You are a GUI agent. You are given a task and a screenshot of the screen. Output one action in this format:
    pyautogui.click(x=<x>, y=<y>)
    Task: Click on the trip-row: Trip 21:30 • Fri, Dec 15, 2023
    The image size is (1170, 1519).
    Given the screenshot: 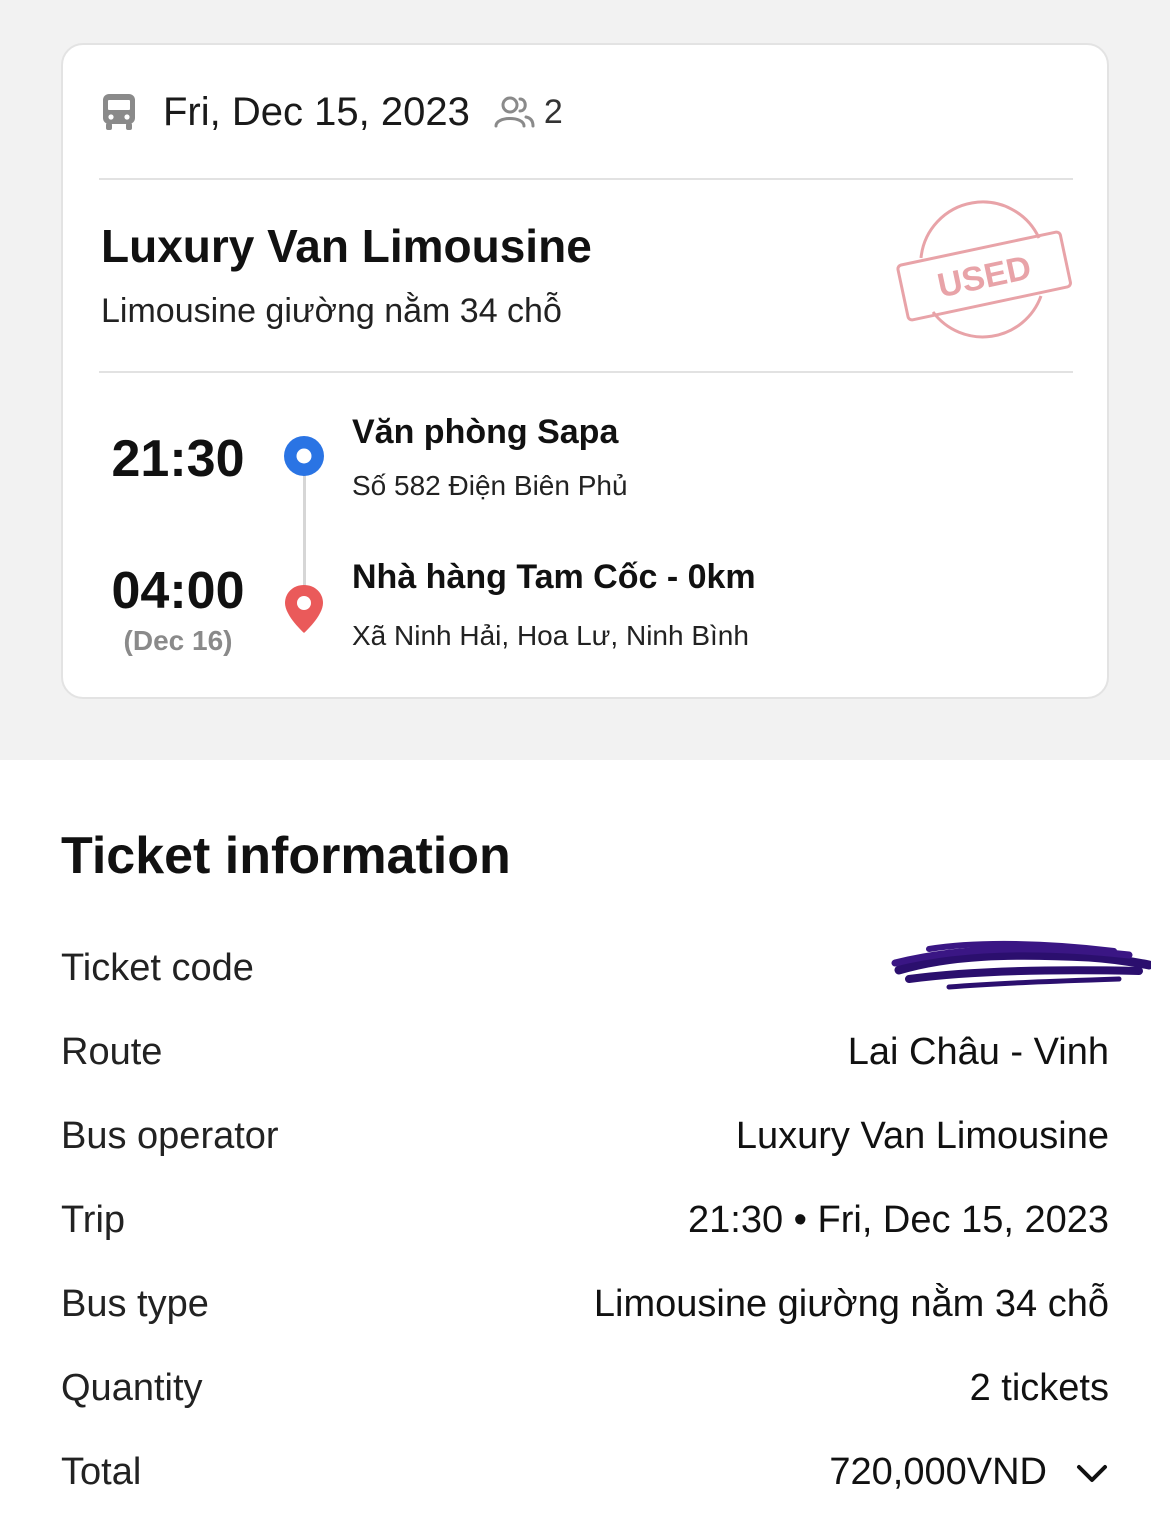 What is the action you would take?
    pyautogui.click(x=585, y=1229)
    